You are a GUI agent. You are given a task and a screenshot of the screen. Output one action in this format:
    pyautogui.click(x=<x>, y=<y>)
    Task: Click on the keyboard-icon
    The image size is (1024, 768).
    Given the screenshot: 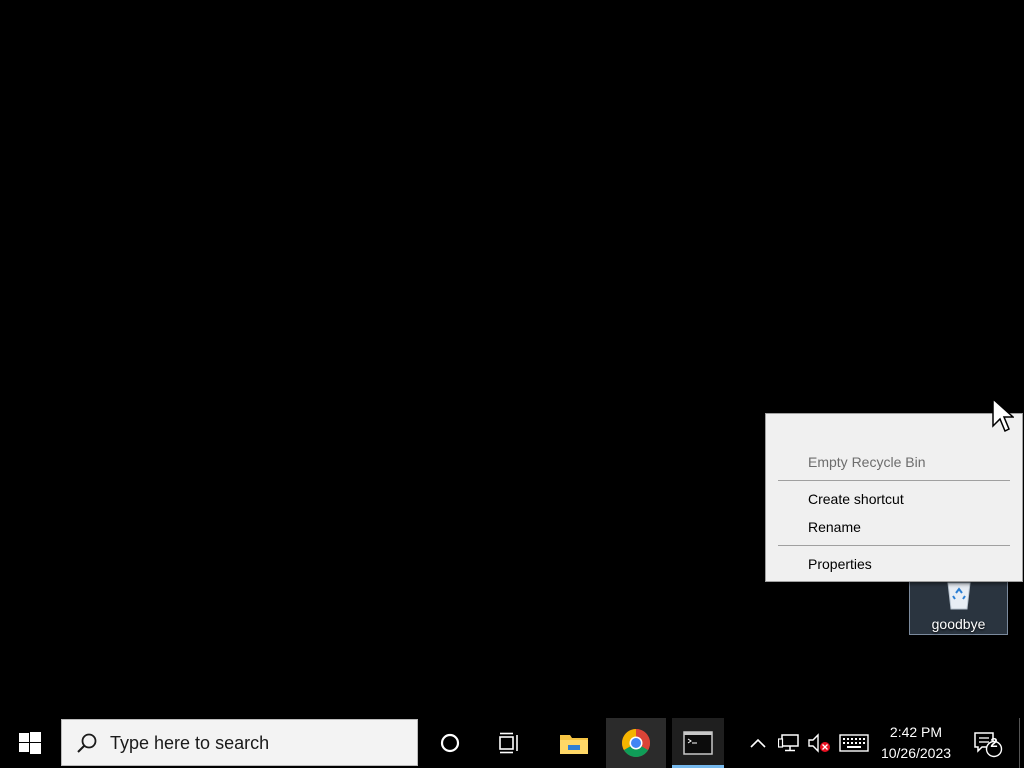 What is the action you would take?
    pyautogui.click(x=854, y=743)
    